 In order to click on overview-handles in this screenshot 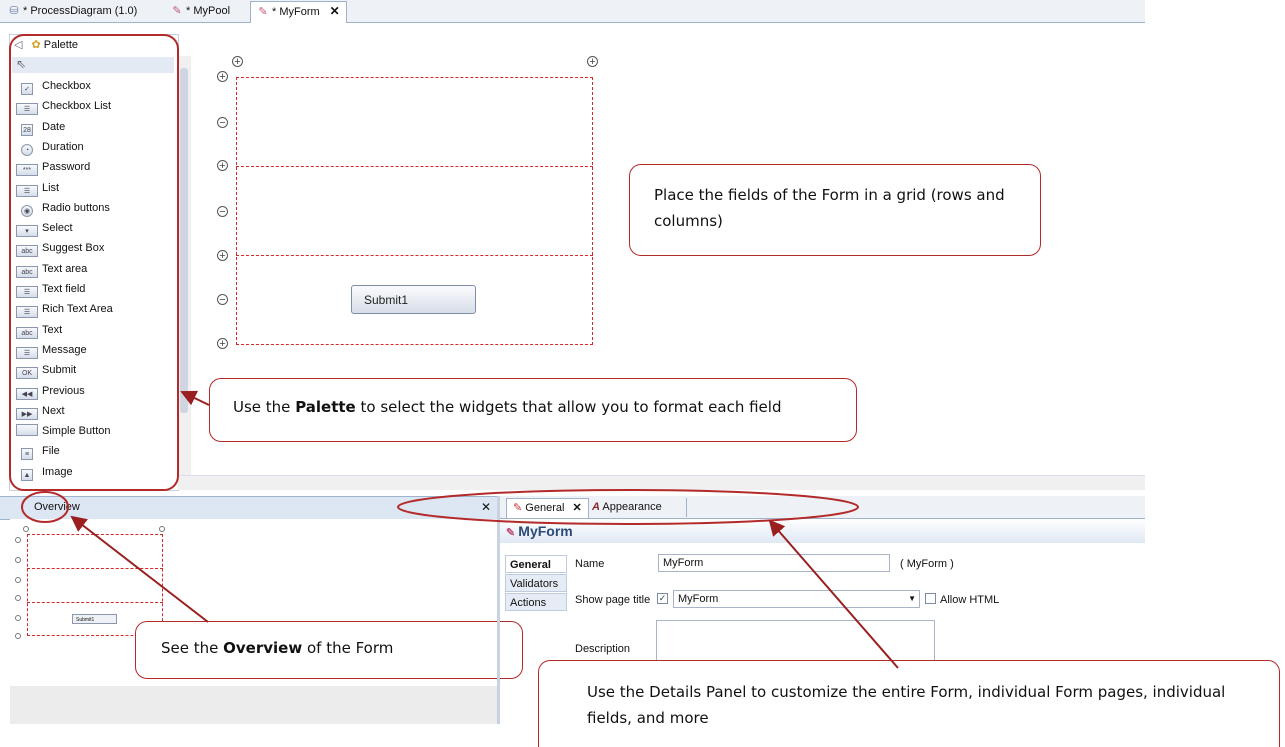, I will do `click(90, 582)`.